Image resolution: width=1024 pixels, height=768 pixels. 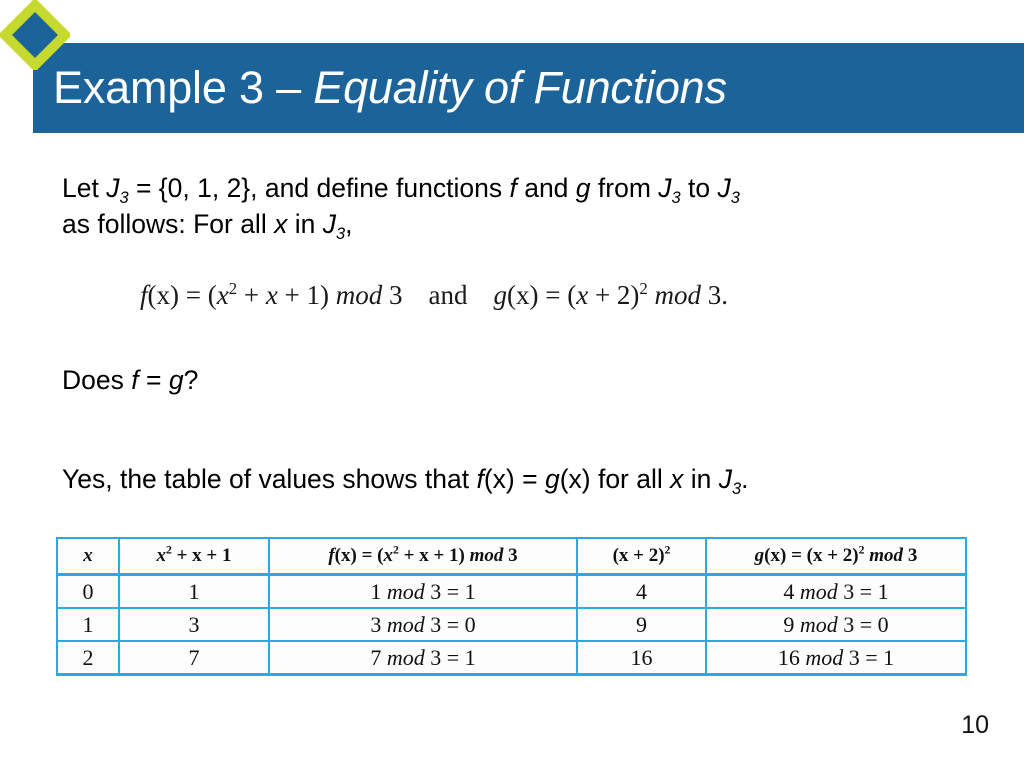 I want to click on page-number: 10, so click(x=975, y=725).